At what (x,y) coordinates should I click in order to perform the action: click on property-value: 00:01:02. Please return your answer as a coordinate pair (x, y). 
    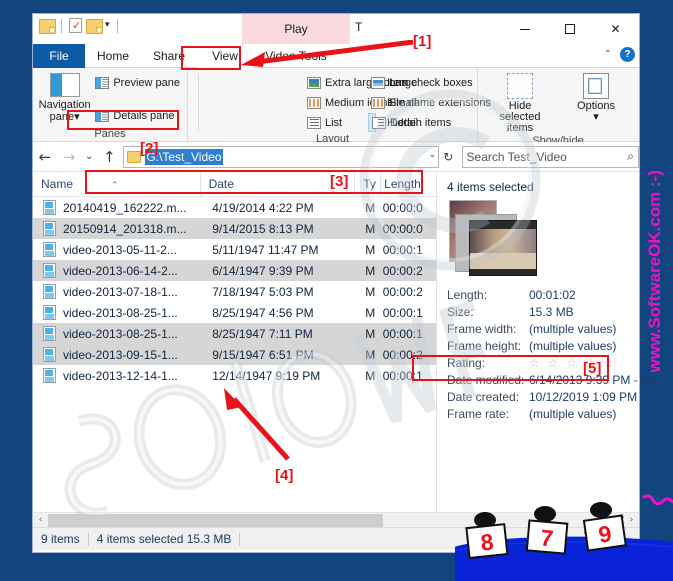
    Looking at the image, I should click on (552, 294).